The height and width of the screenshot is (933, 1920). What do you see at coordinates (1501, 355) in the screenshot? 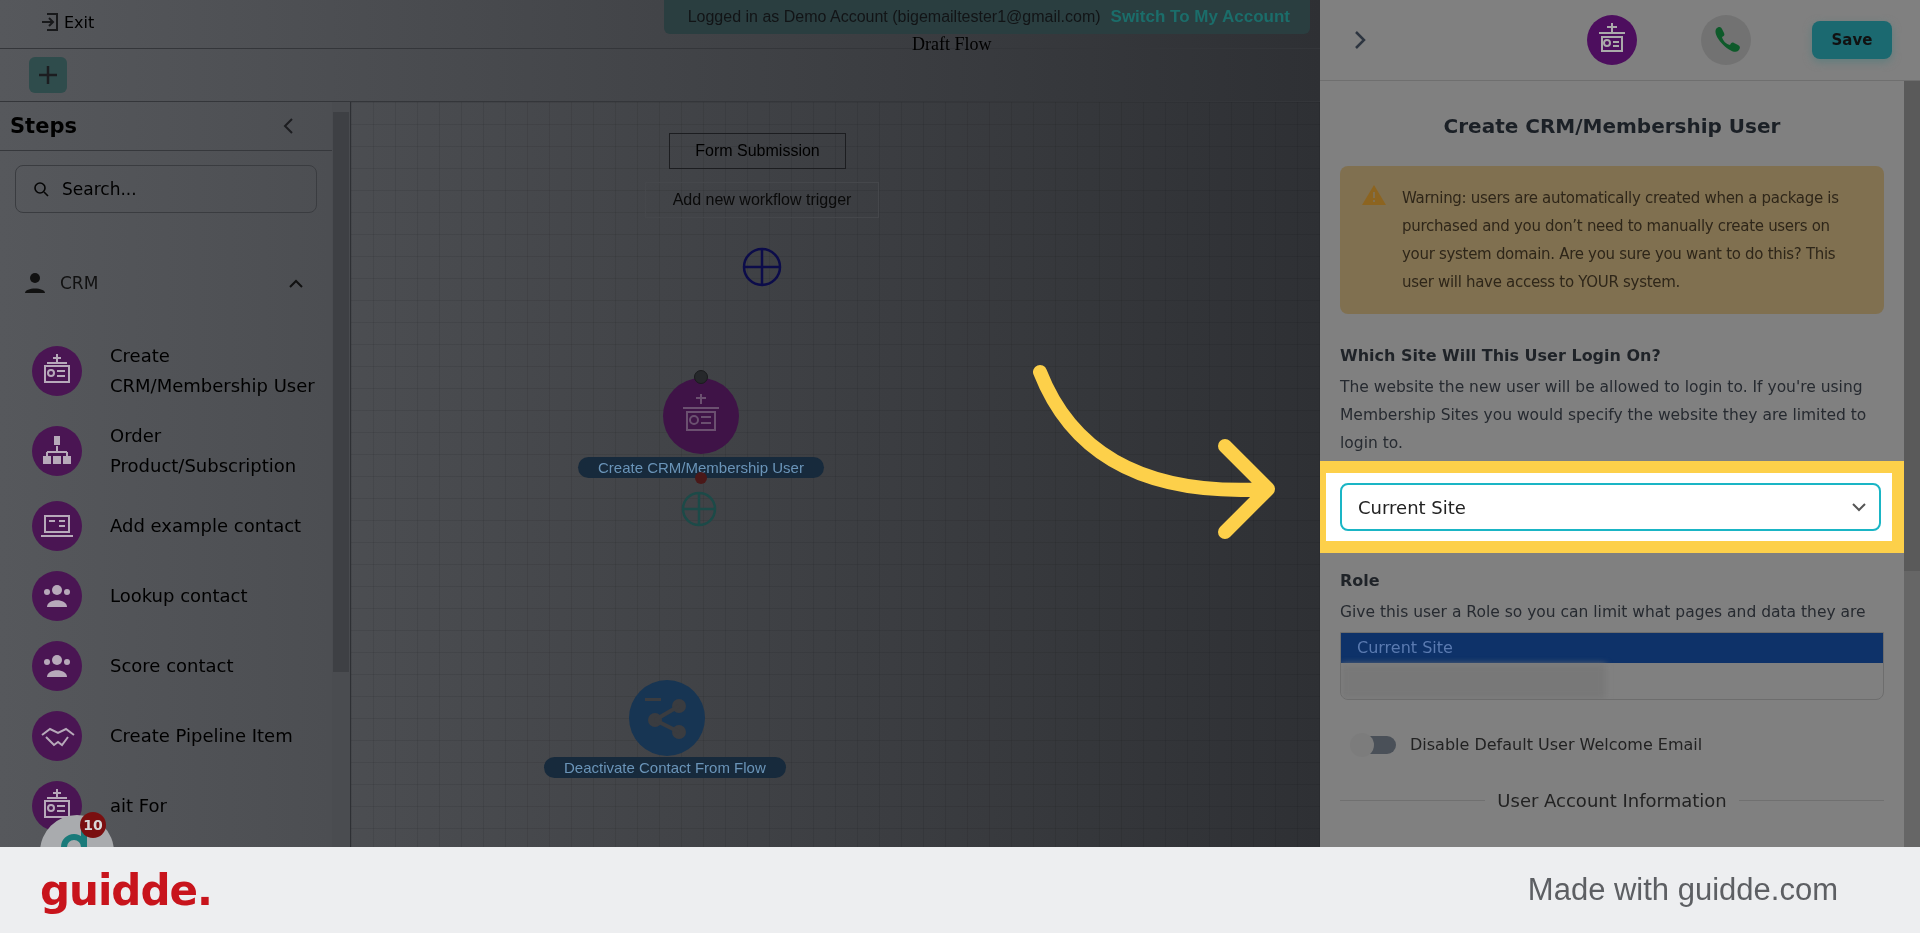
I see `field-label: Which Site Will This User Login On?` at bounding box center [1501, 355].